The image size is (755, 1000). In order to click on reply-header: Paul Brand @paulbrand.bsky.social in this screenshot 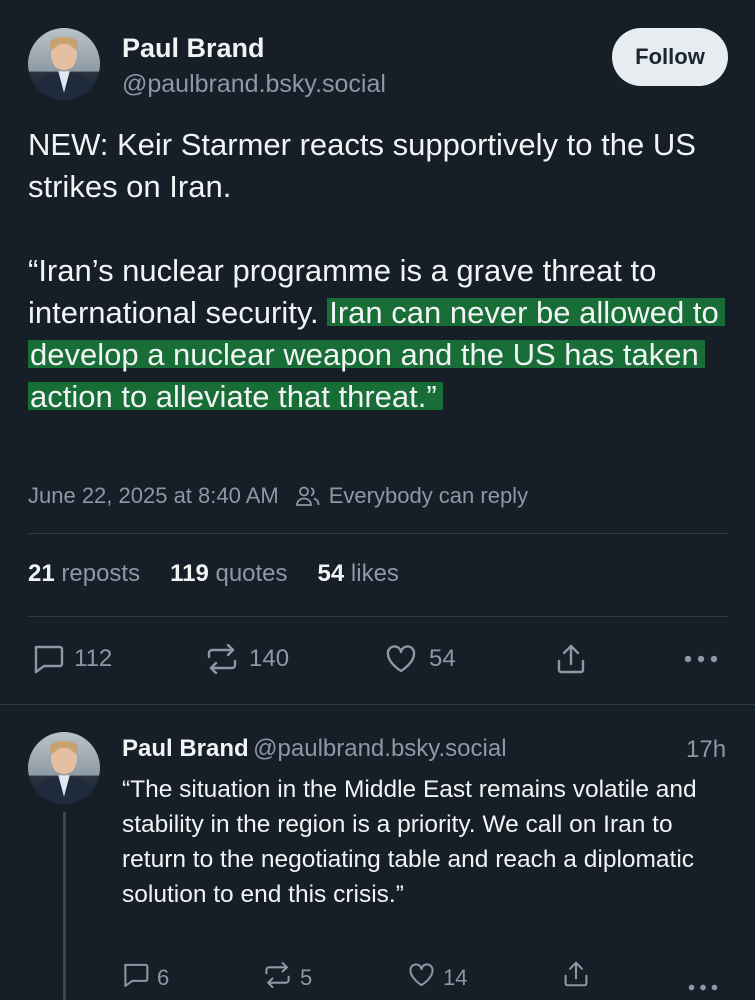, I will do `click(314, 749)`.